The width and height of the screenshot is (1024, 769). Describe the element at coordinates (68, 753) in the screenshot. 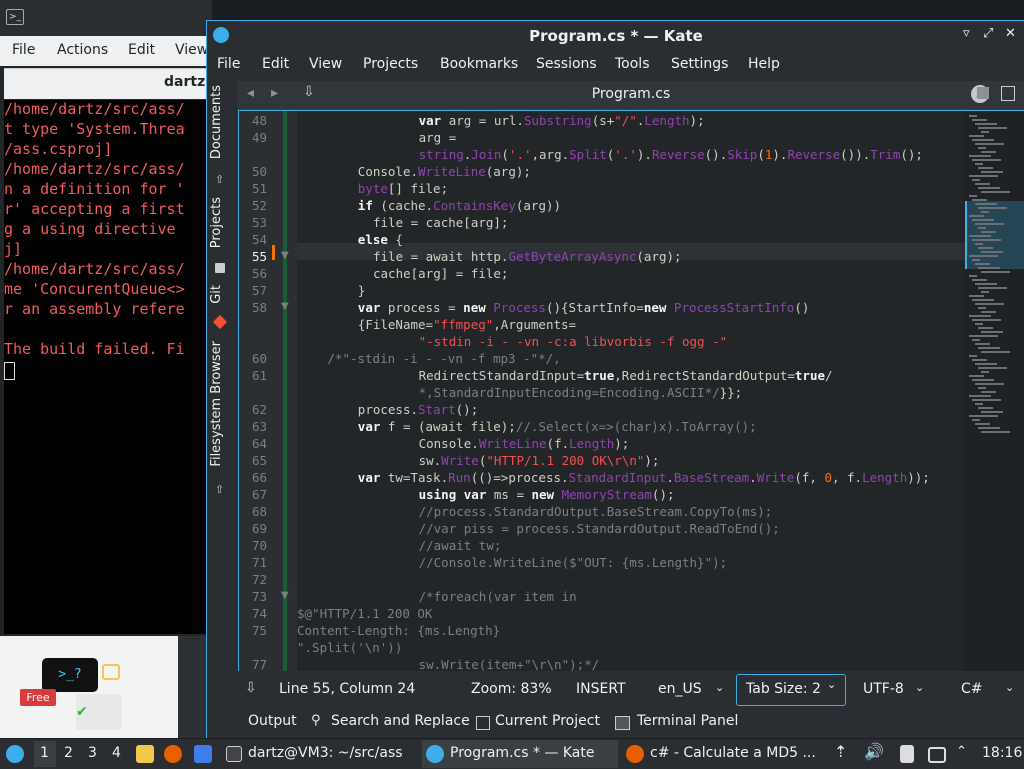

I see `desktop-2: 2` at that location.